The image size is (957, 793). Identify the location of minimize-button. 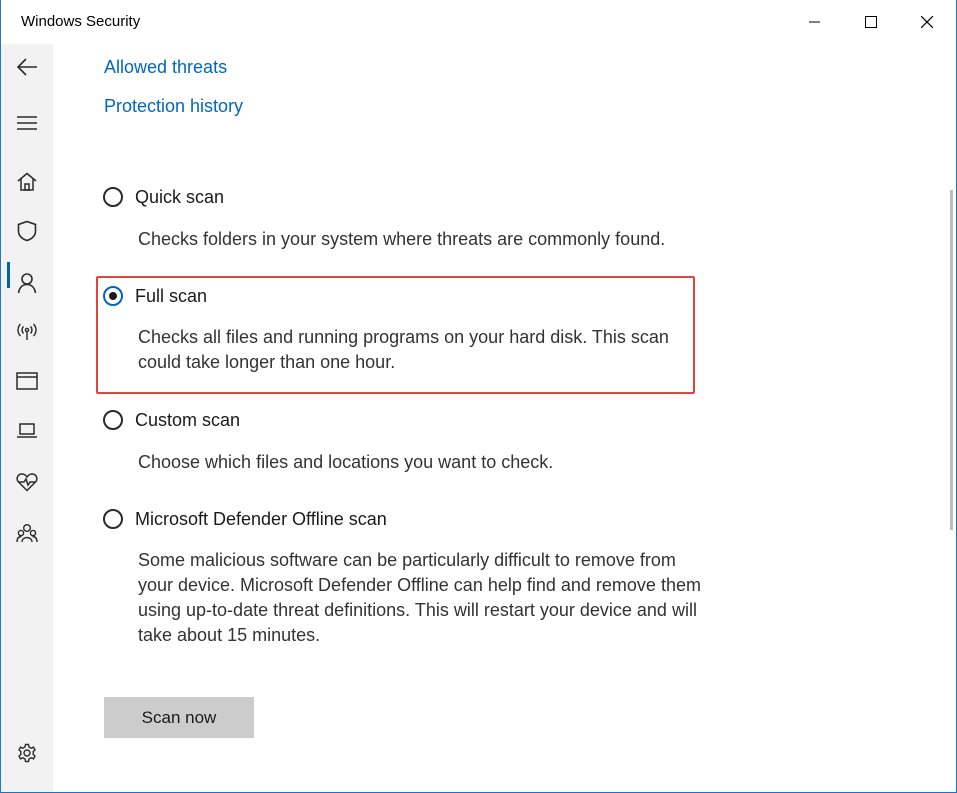
(815, 22).